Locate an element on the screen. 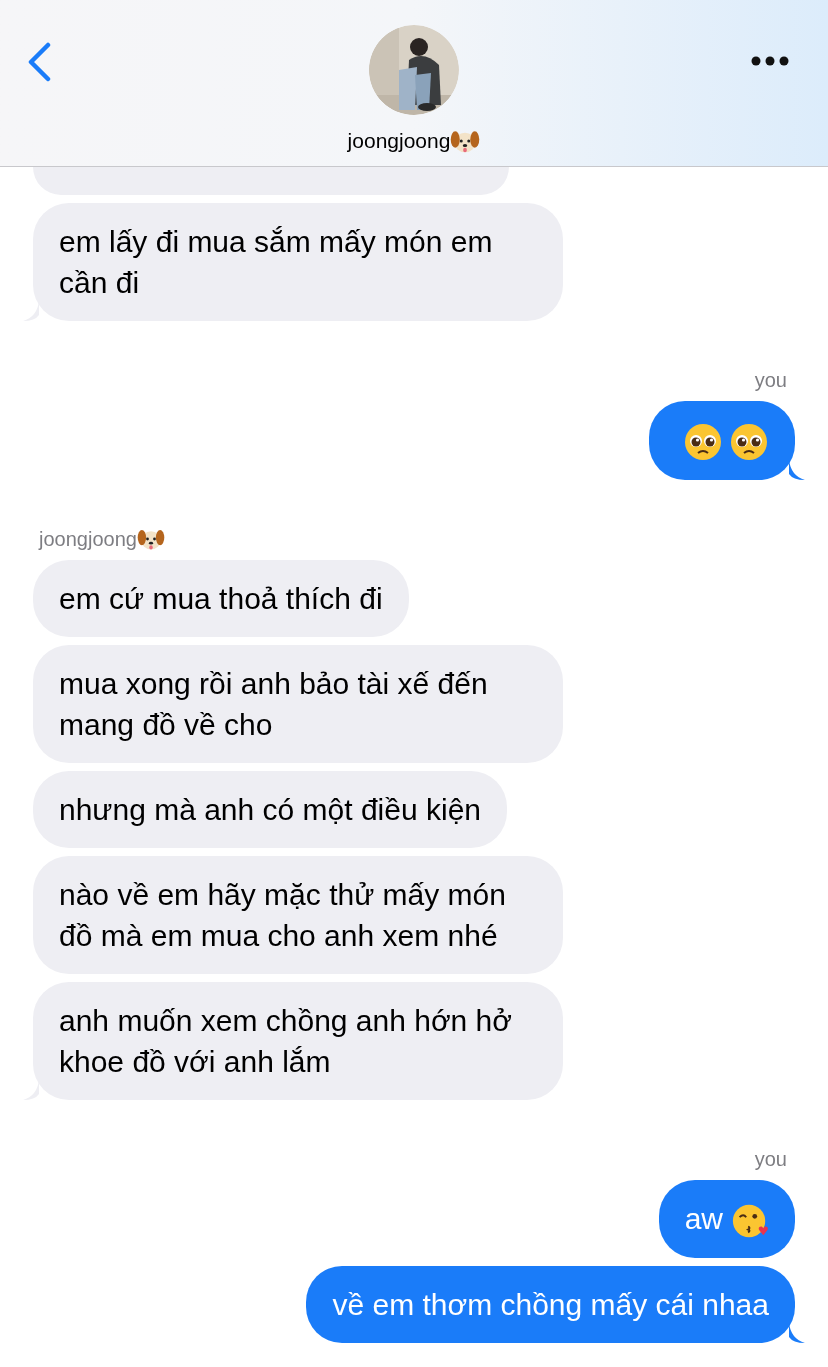 The width and height of the screenshot is (828, 1367). message-text: em cứ mua thoả thích đi is located at coordinates (221, 599).